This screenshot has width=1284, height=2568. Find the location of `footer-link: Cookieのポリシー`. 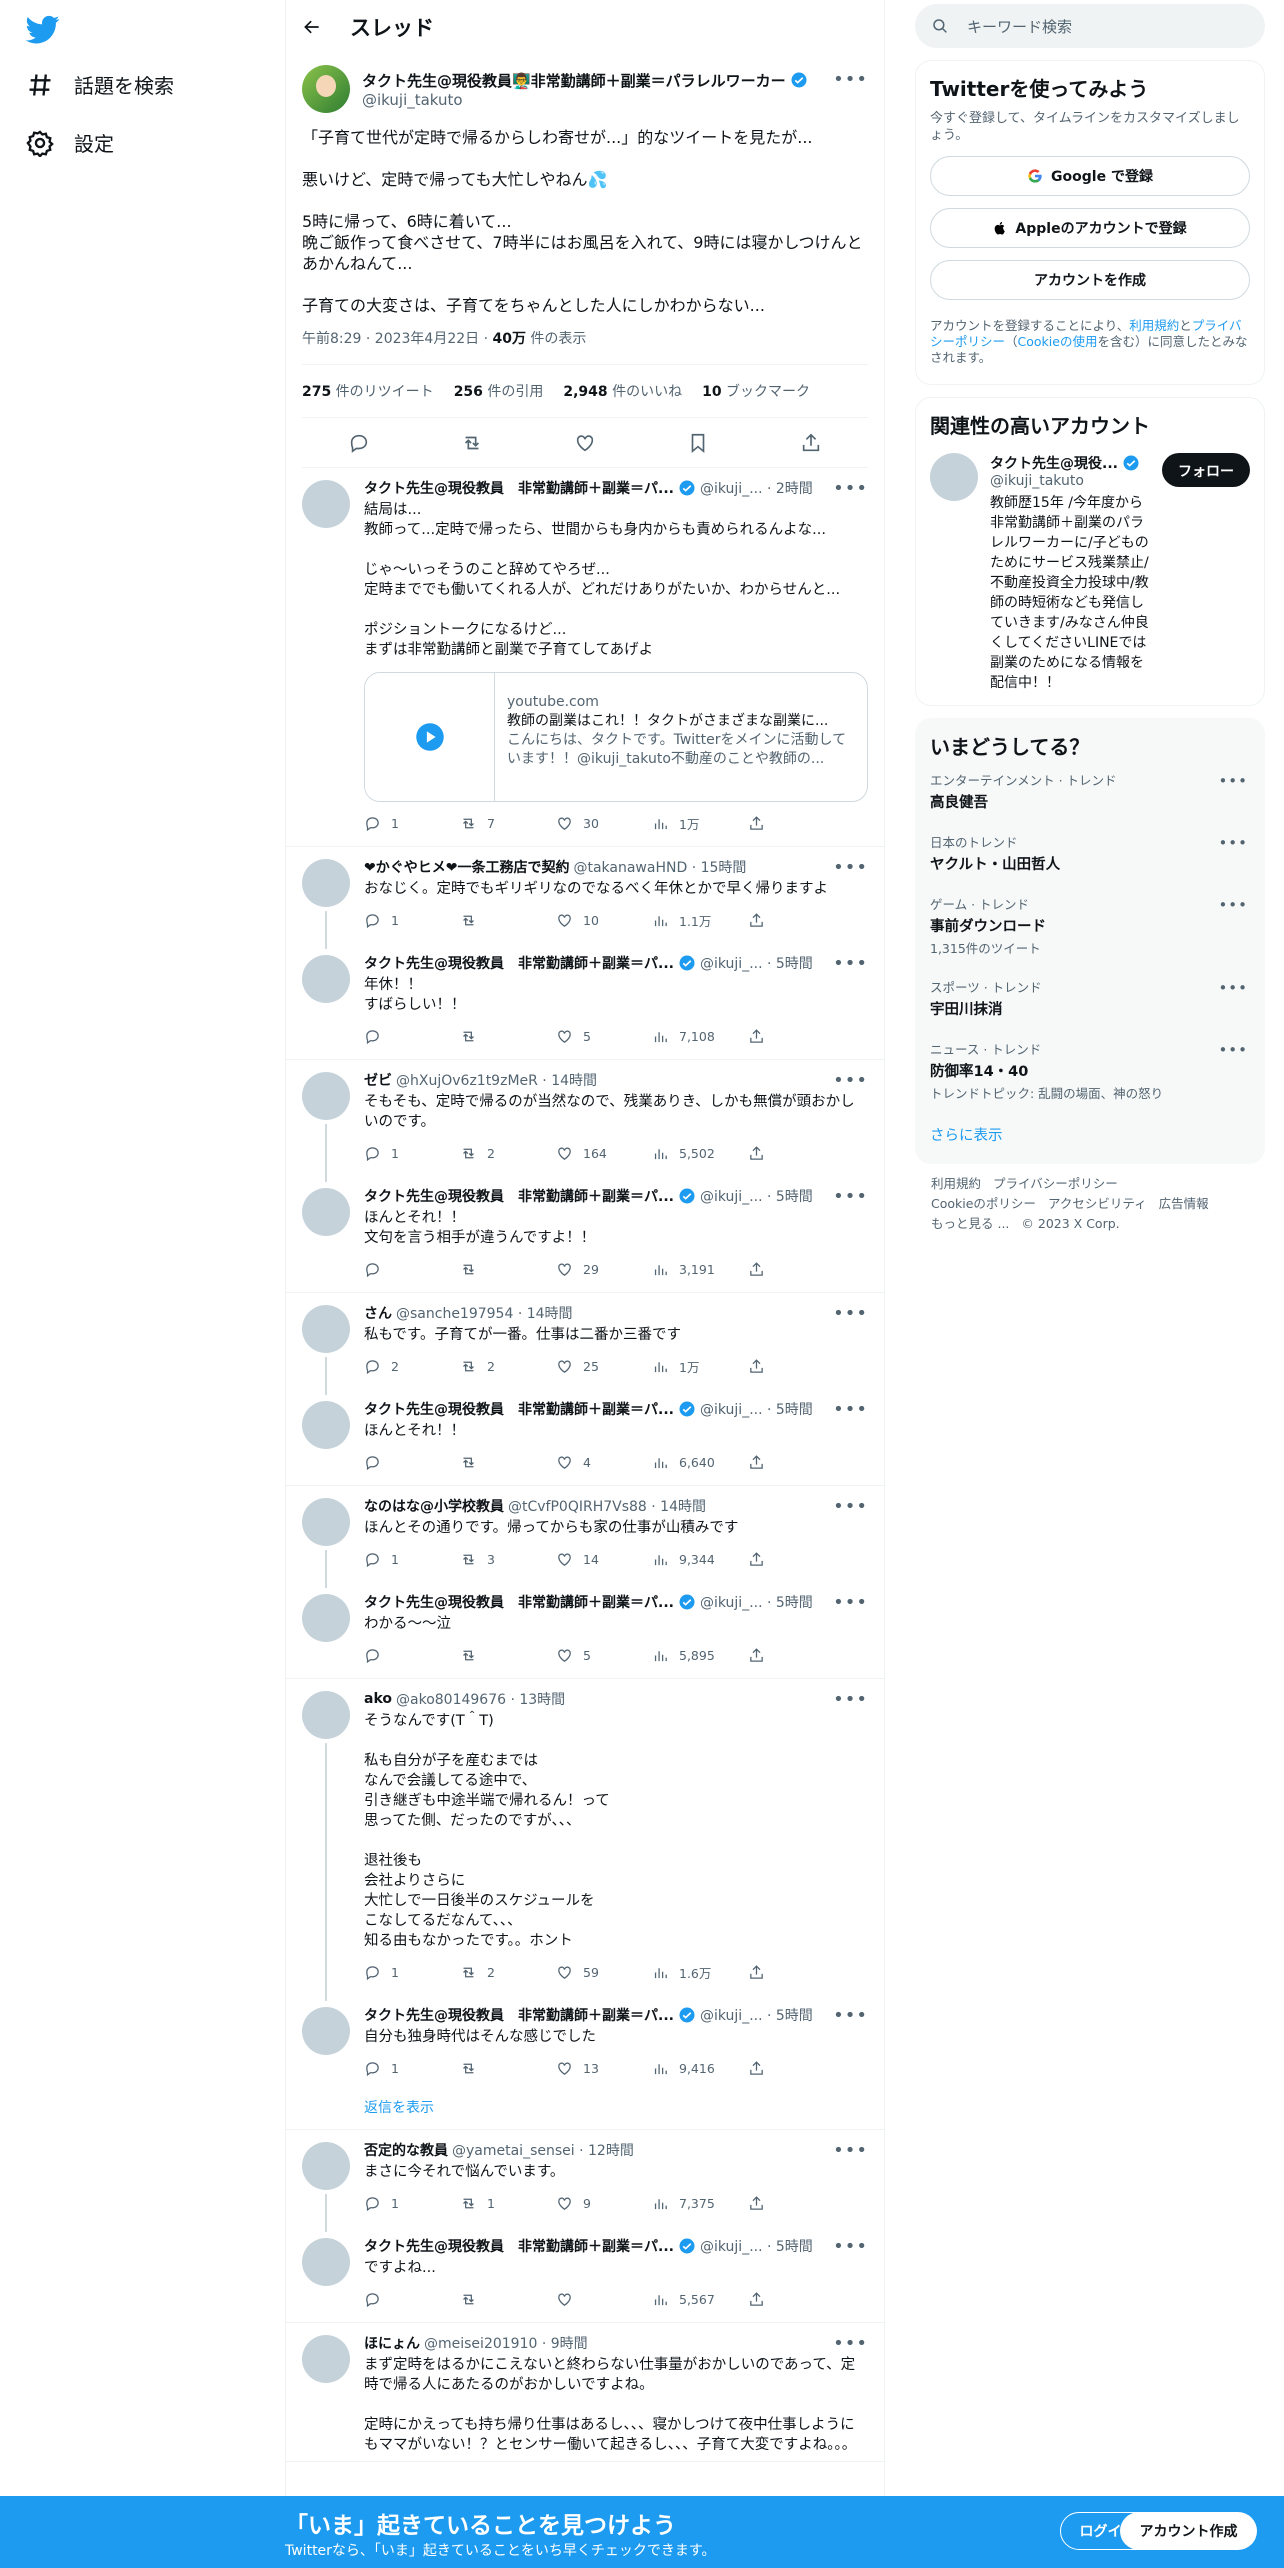

footer-link: Cookieのポリシー is located at coordinates (983, 1203).